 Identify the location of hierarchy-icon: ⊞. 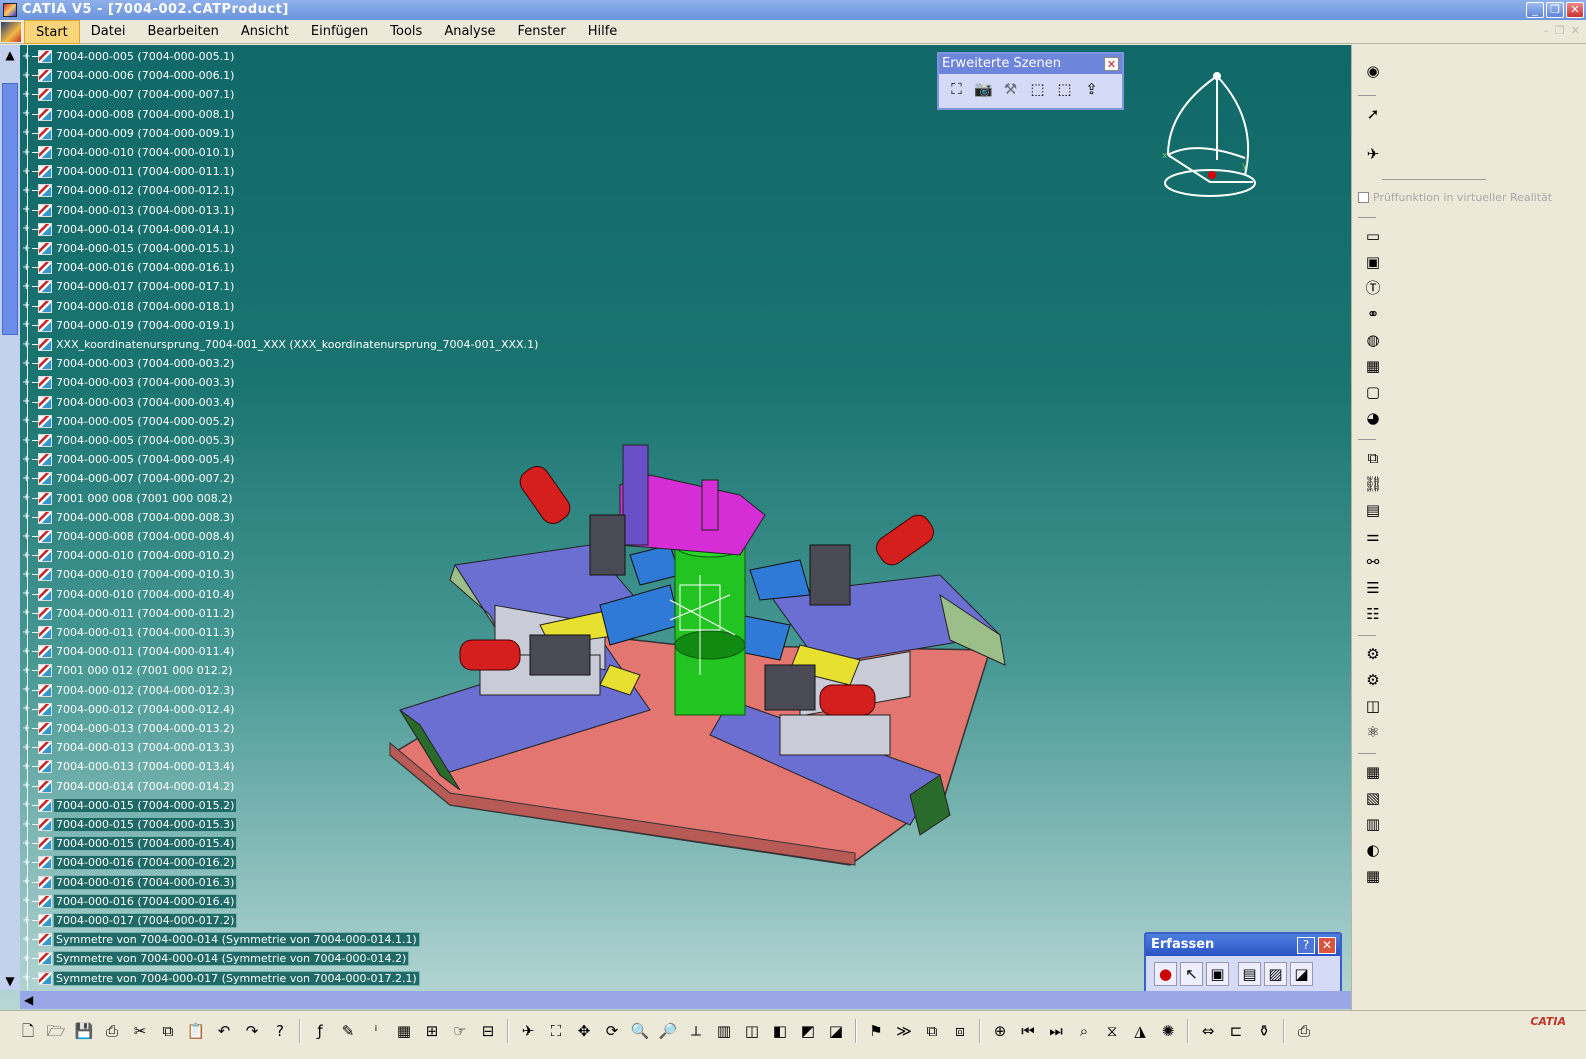
(432, 1031).